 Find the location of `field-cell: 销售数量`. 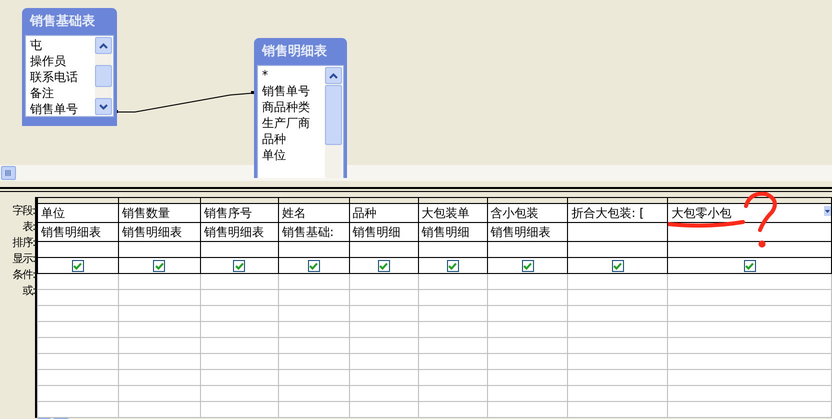

field-cell: 销售数量 is located at coordinates (146, 213).